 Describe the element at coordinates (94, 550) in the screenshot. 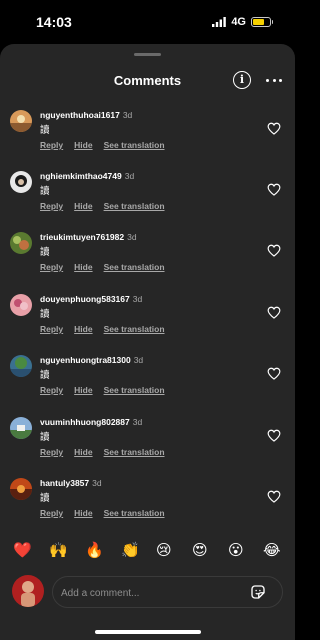

I see `fire-emoji: 🔥` at that location.